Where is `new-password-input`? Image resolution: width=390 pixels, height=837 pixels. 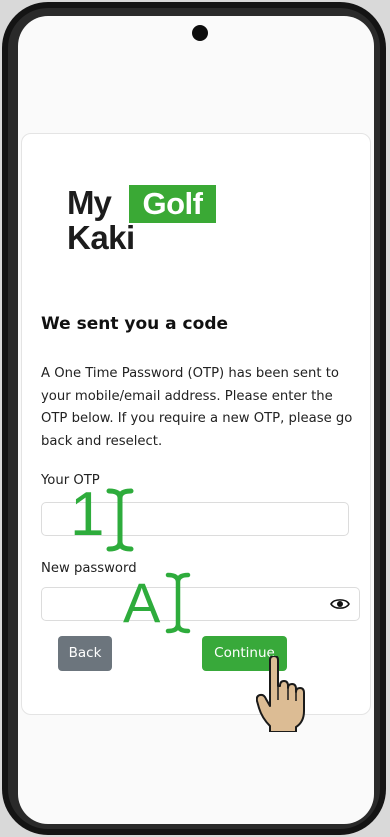
new-password-input is located at coordinates (200, 604).